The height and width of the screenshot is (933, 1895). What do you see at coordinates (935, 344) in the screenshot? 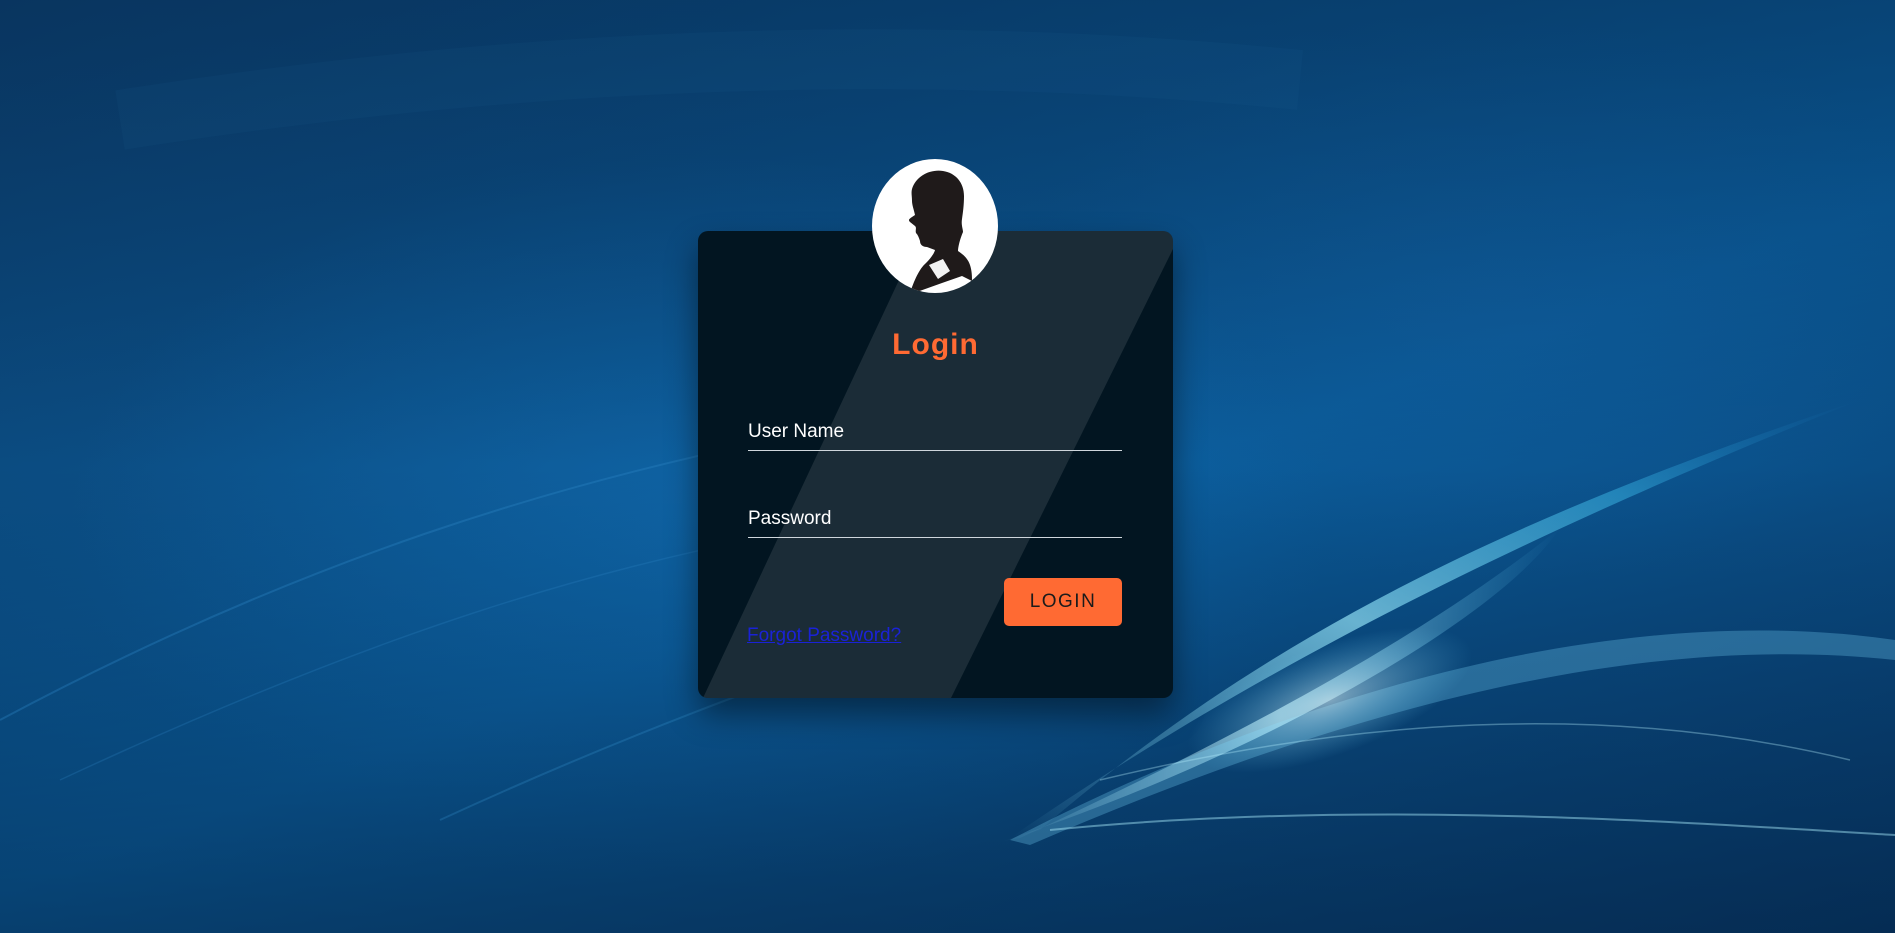
I see `login-title: Login` at bounding box center [935, 344].